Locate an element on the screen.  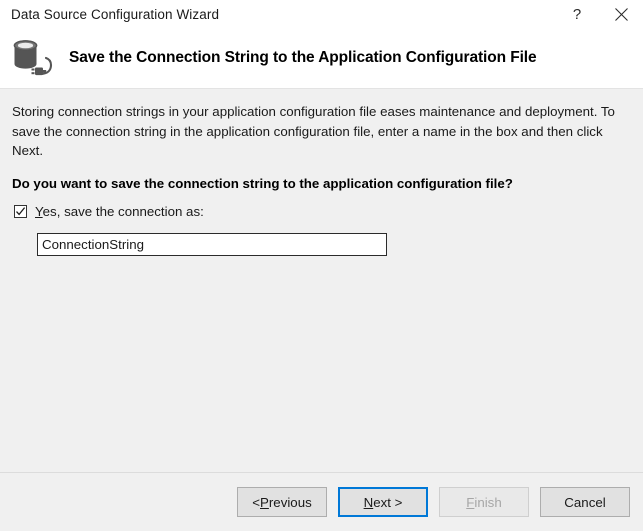
title-bar: Data Source Configuration Wizard ? is located at coordinates (321, 14).